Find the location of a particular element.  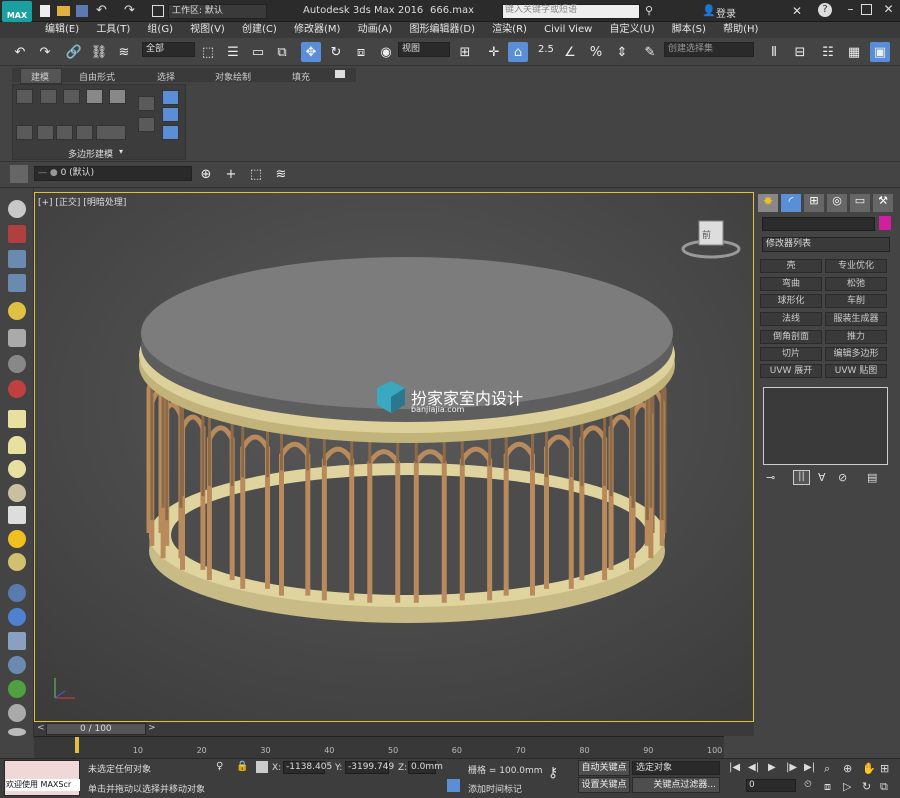

modifier-stack-list is located at coordinates (825, 426).